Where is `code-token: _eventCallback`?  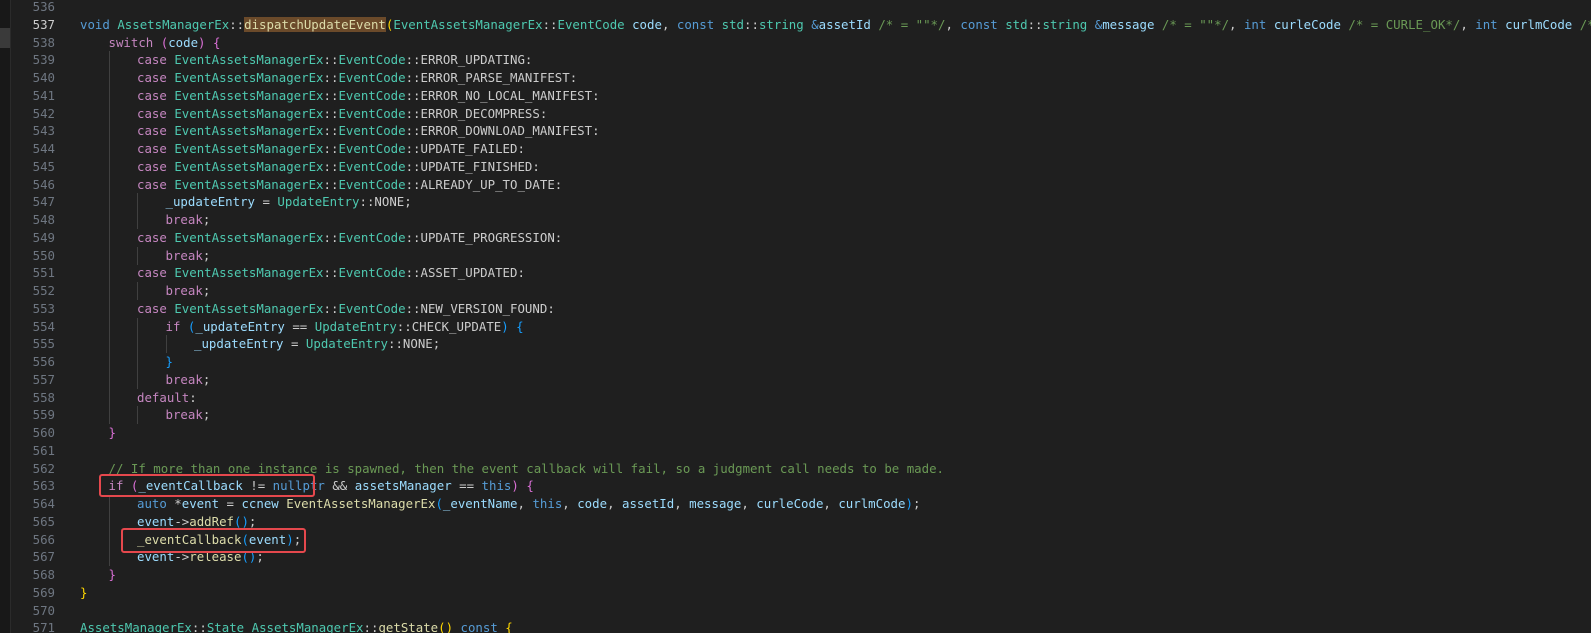 code-token: _eventCallback is located at coordinates (189, 539).